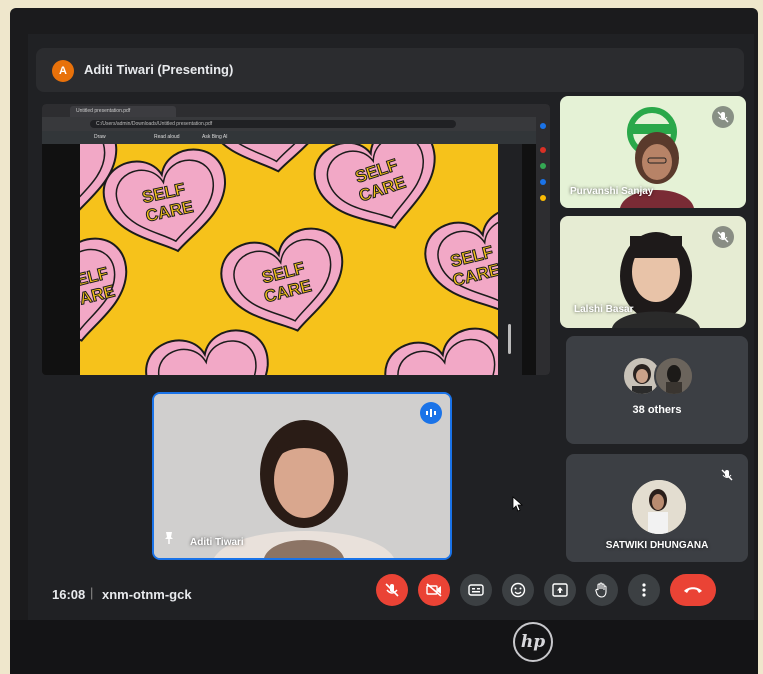  Describe the element at coordinates (653, 152) in the screenshot. I see `participant-tile-purvanshi: Purvanshi Sanjay` at that location.